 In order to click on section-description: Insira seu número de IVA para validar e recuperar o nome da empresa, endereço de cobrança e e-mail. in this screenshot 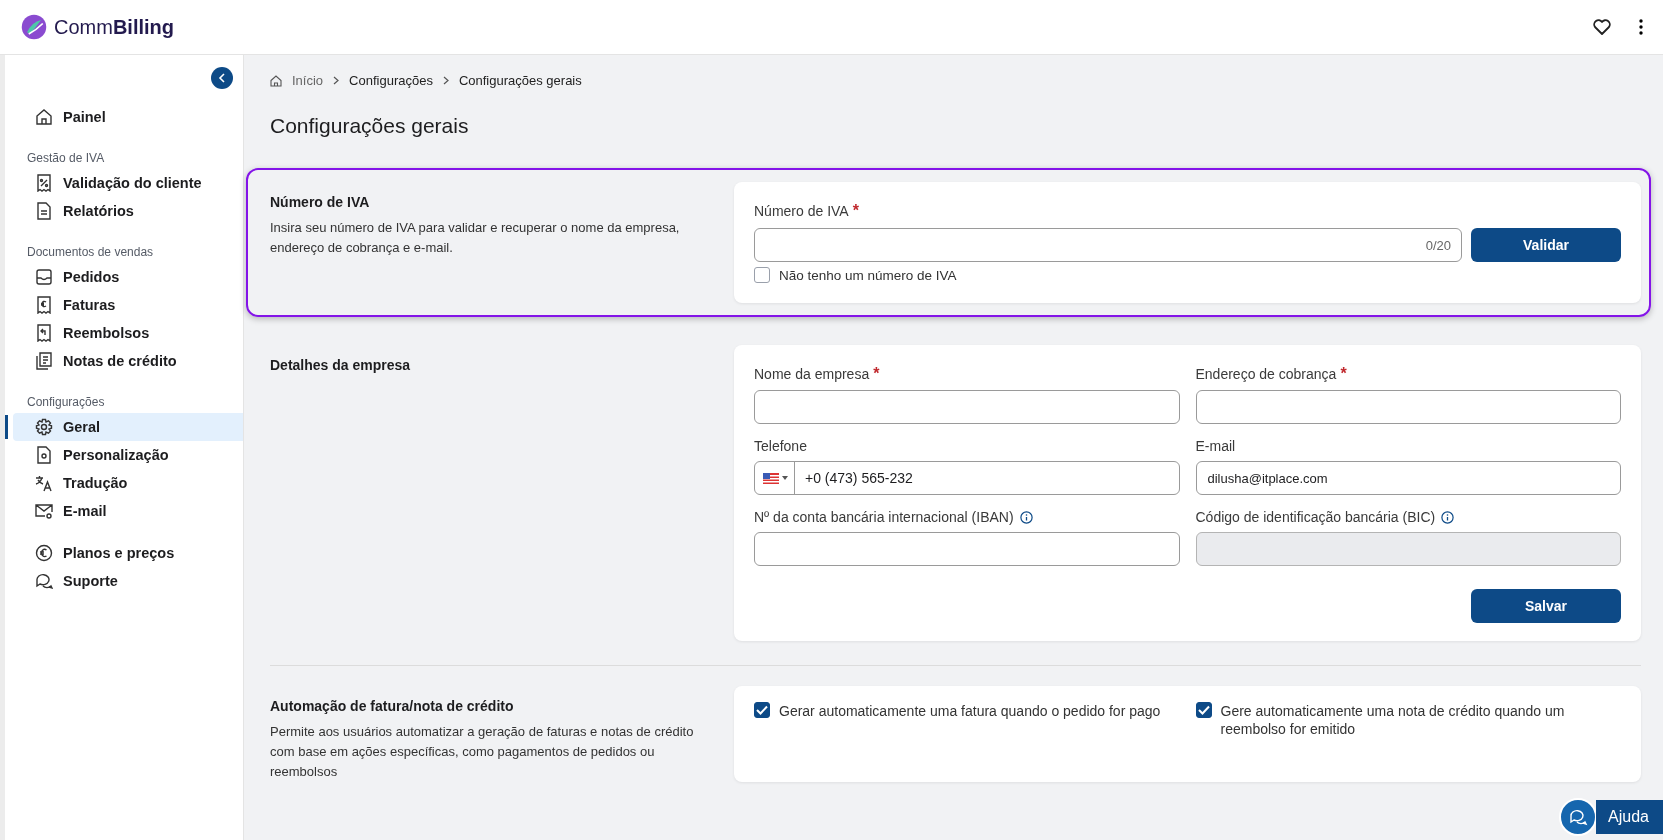, I will do `click(475, 238)`.